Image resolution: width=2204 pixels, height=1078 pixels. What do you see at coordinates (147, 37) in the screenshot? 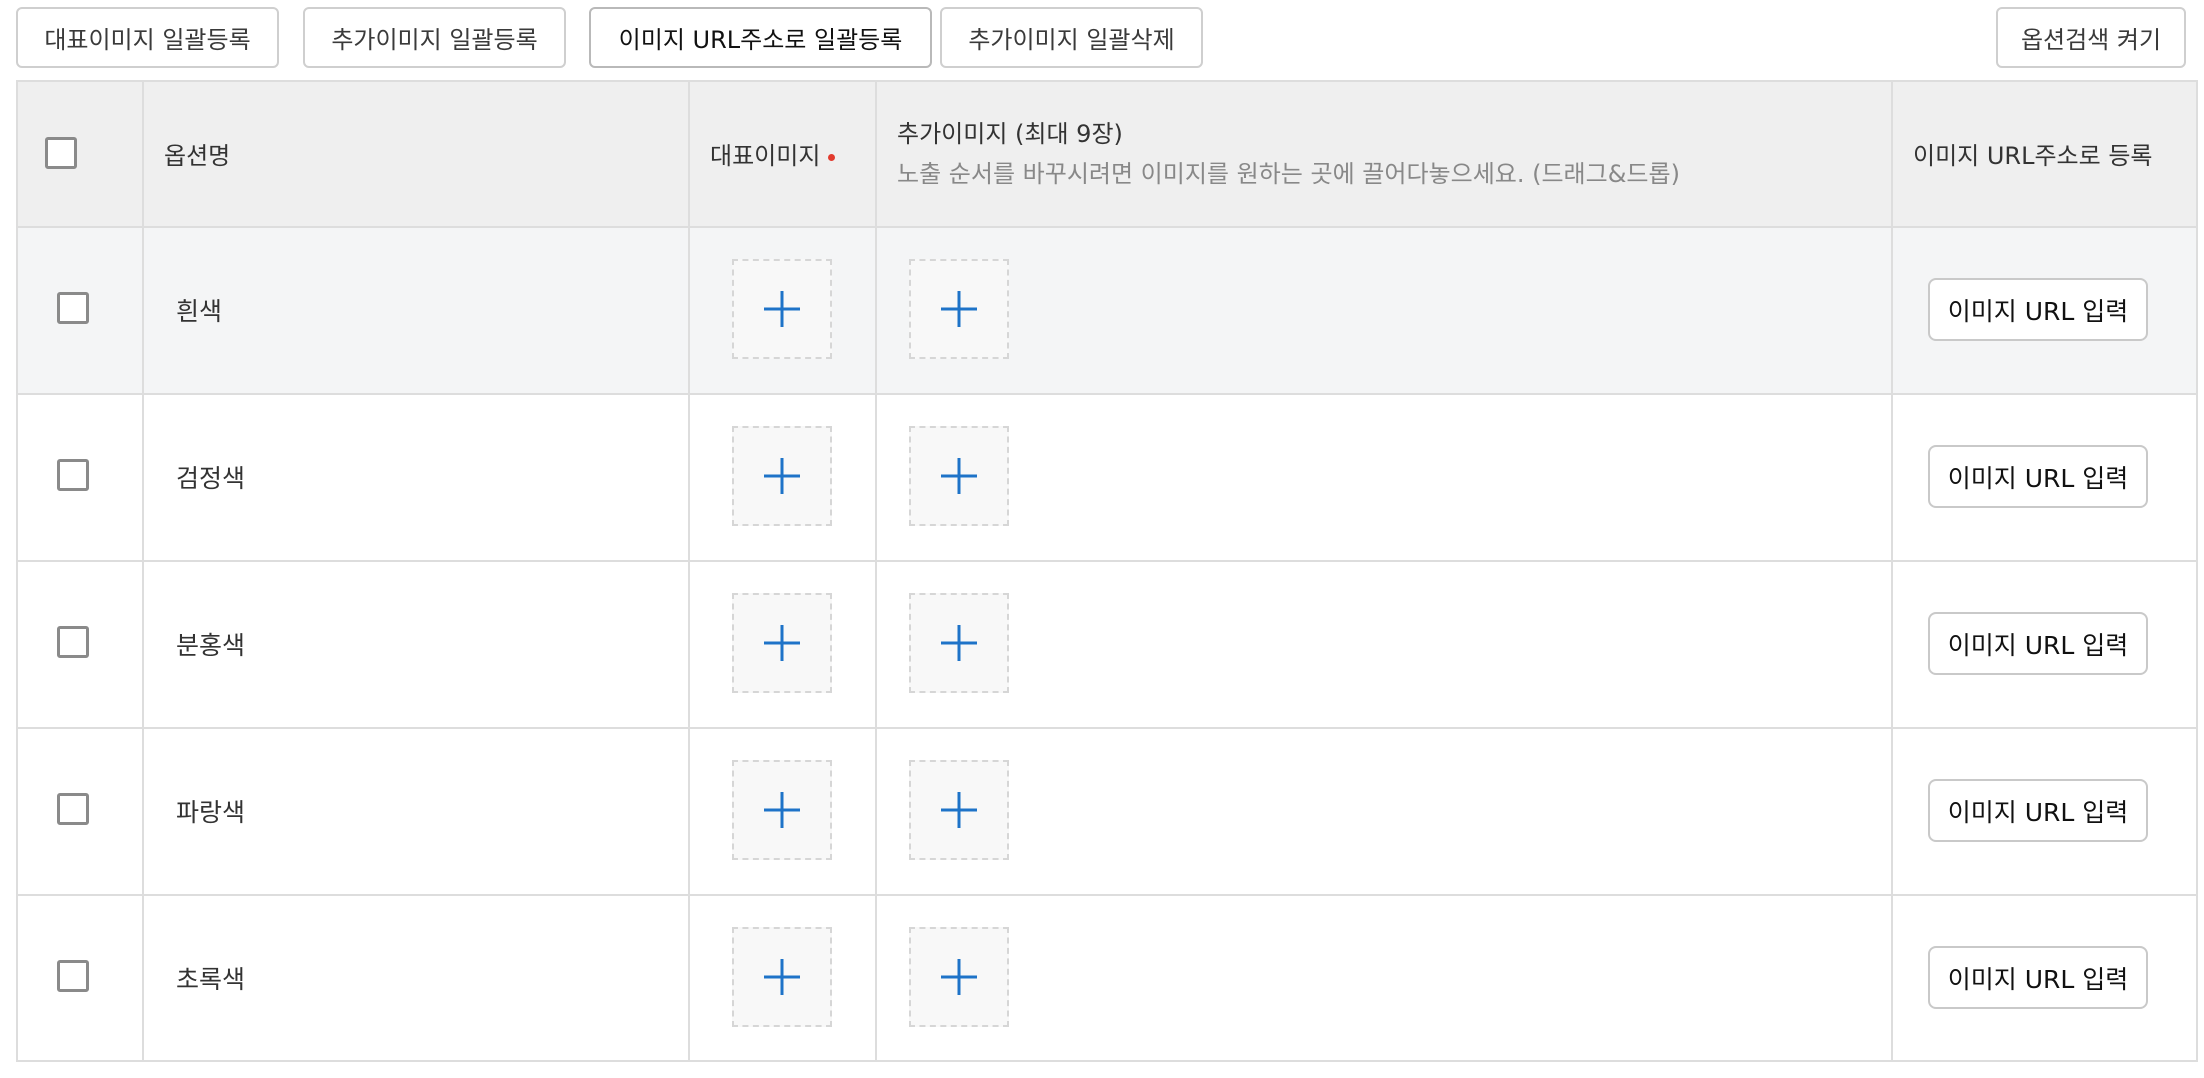
I see `bulk-main-image-button: 대표이미지 일괄등록` at bounding box center [147, 37].